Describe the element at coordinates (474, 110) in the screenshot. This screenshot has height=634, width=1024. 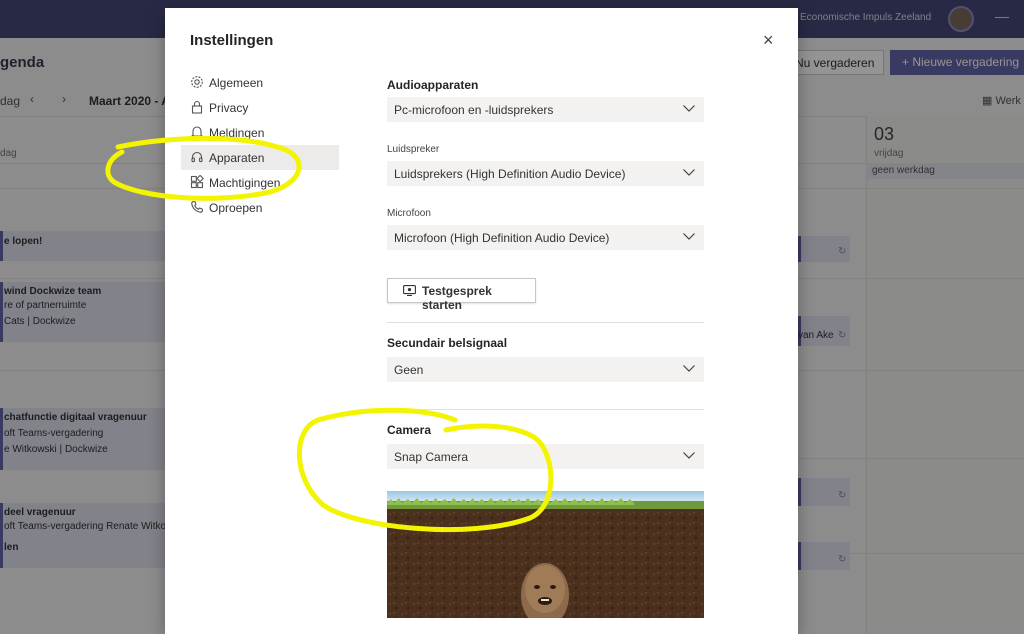
I see `audio-device-value: Pc-microfoon en -luidsprekers` at that location.